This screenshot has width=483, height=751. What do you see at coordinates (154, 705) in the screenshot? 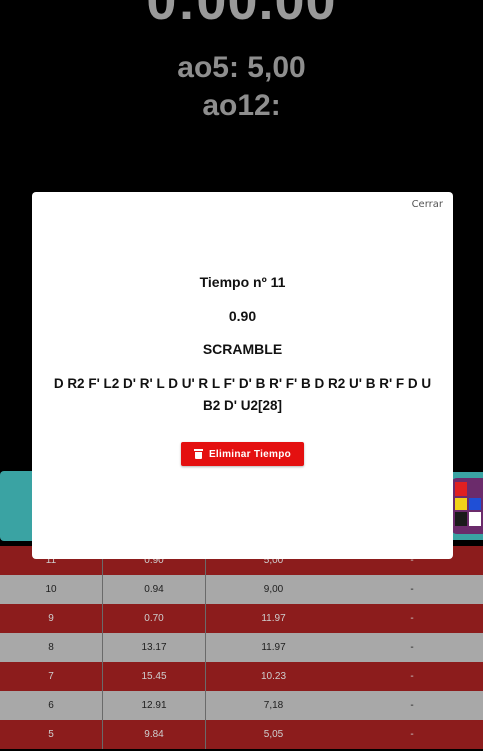
I see `cell-time: 12.91` at bounding box center [154, 705].